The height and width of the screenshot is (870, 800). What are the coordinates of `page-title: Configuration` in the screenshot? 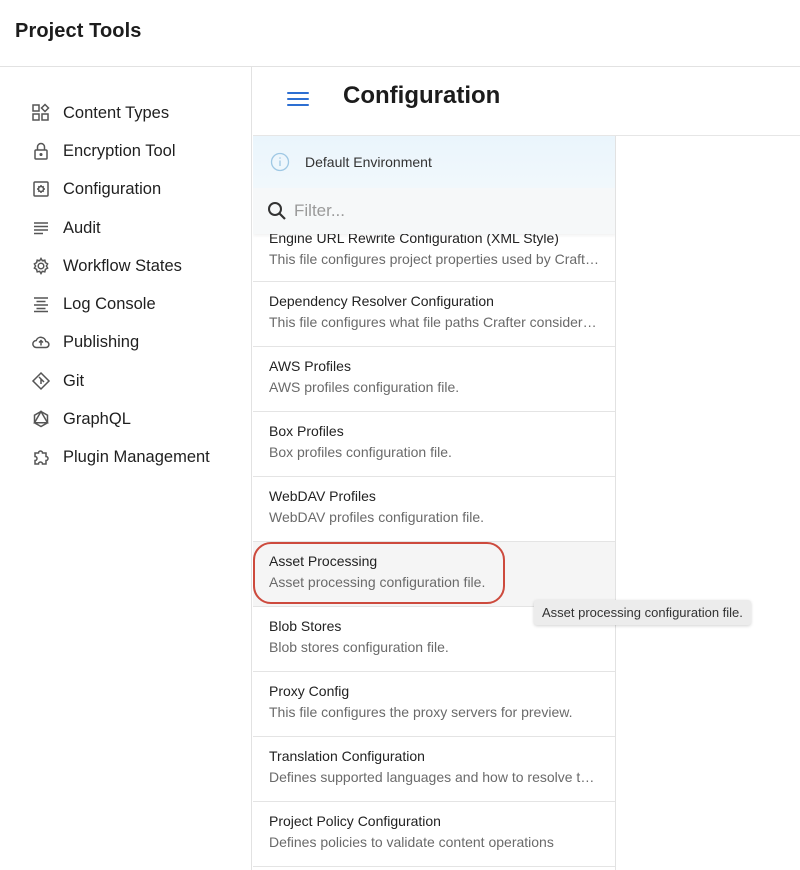 It's located at (422, 95).